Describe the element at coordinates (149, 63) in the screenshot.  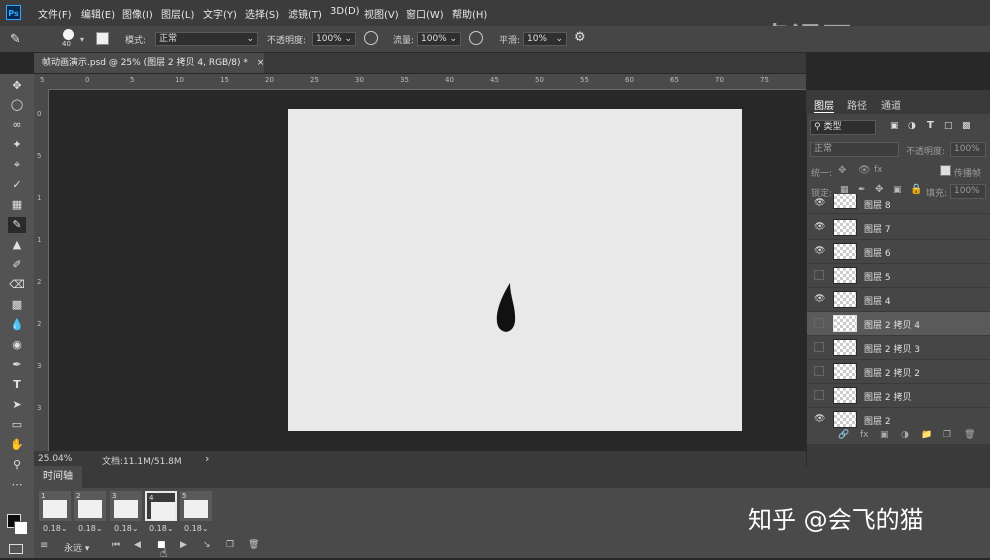
I see `document-tab: 帧动画演示.psd @ 25% (图层 2 拷贝 4, RGB/8) * ×` at that location.